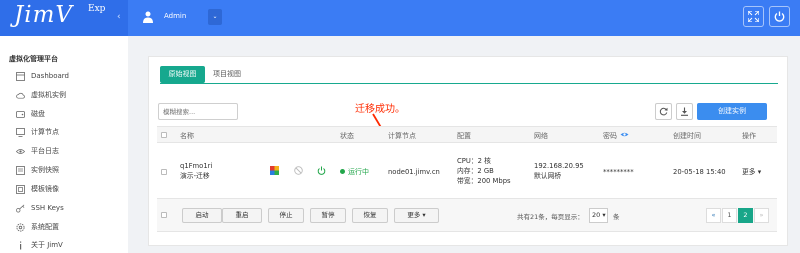 The image size is (800, 253). Describe the element at coordinates (464, 136) in the screenshot. I see `col-config: 配置` at that location.